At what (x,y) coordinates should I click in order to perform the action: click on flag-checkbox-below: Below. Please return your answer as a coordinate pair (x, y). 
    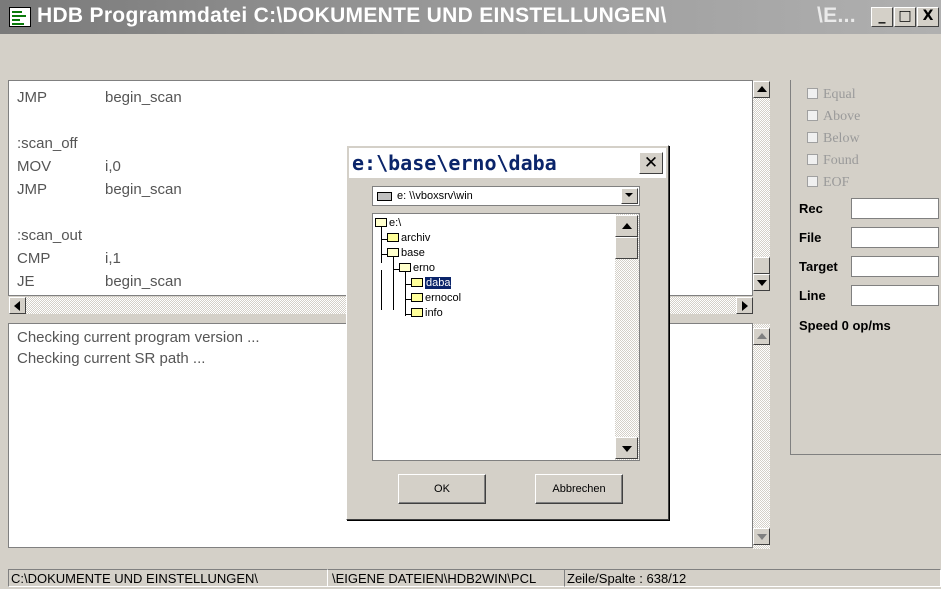
    Looking at the image, I should click on (833, 139).